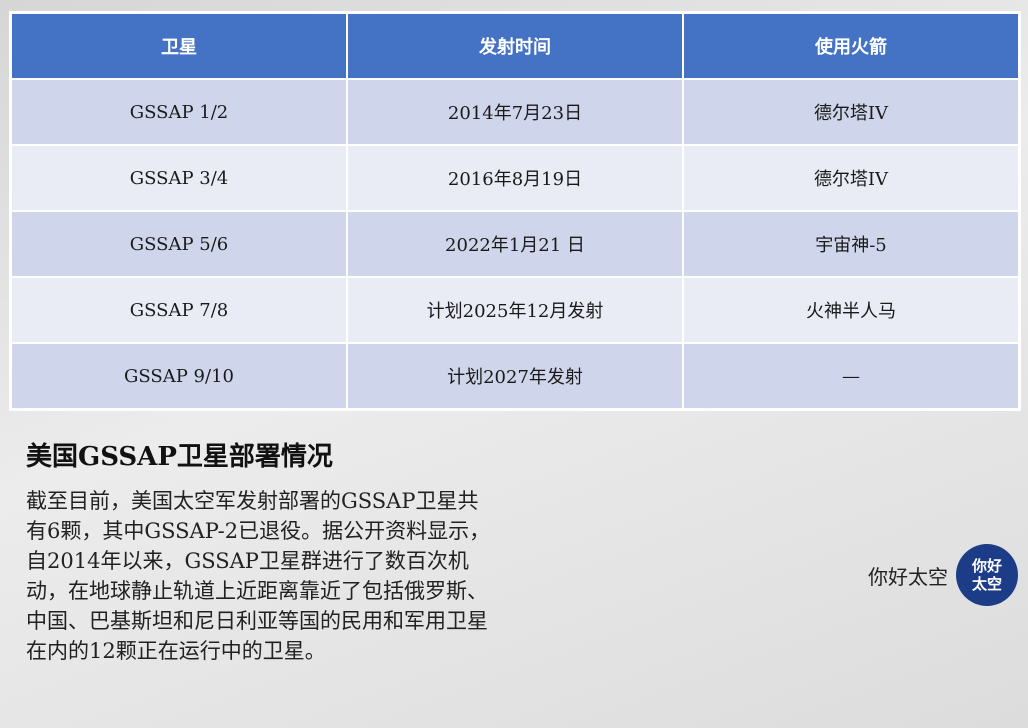  What do you see at coordinates (851, 46) in the screenshot?
I see `header-rocket: 使用火箭` at bounding box center [851, 46].